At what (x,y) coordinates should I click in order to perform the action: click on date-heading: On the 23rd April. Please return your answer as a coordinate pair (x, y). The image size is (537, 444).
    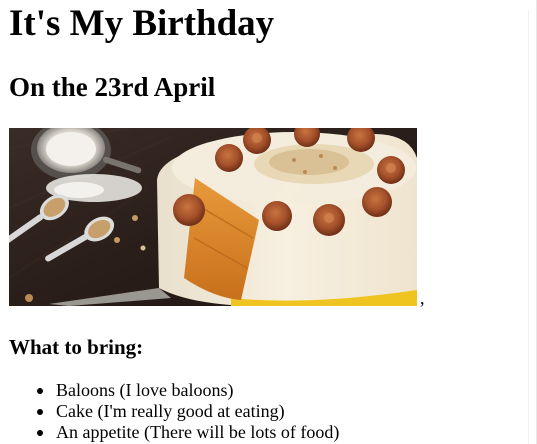
    Looking at the image, I should click on (112, 87).